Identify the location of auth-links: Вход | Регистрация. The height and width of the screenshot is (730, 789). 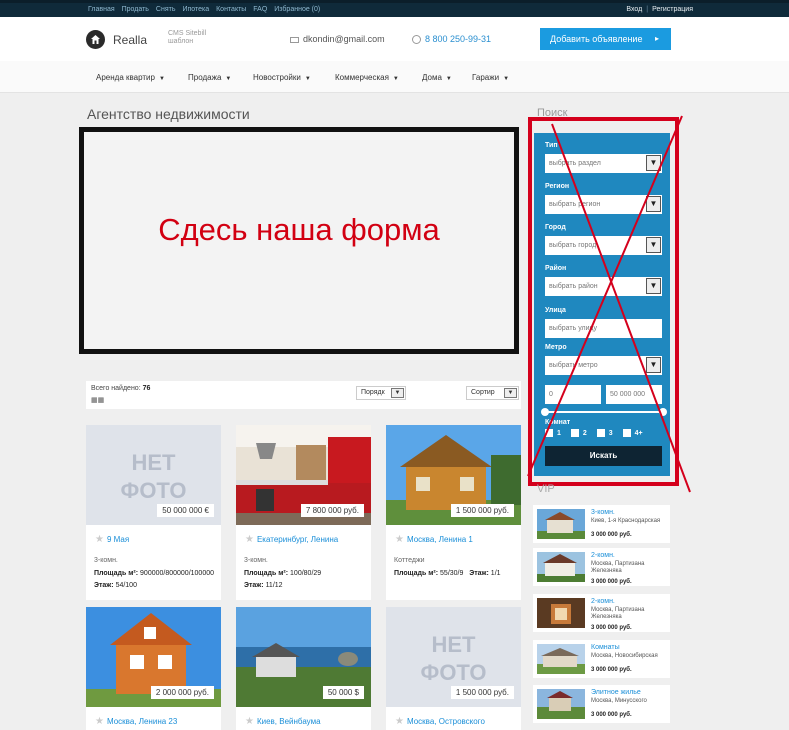
(659, 9).